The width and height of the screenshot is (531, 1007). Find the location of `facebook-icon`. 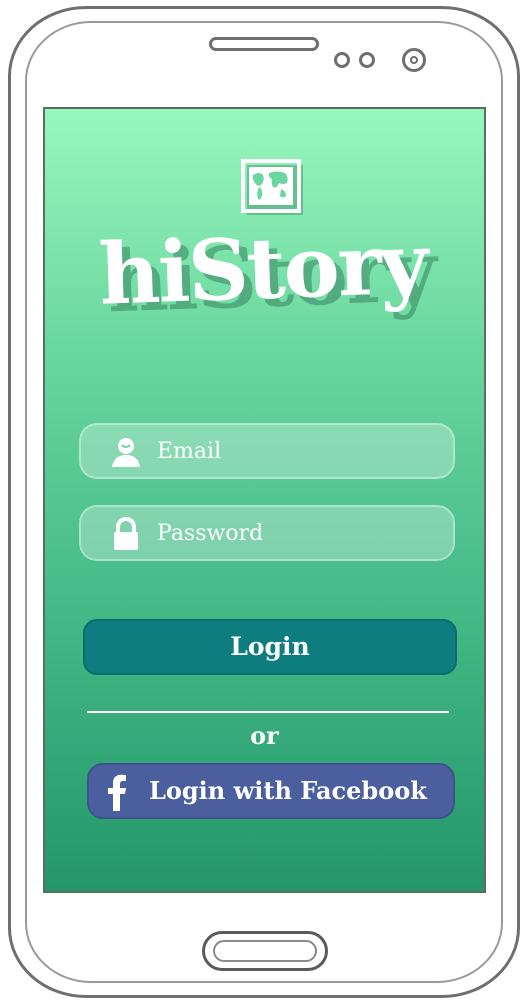

facebook-icon is located at coordinates (117, 792).